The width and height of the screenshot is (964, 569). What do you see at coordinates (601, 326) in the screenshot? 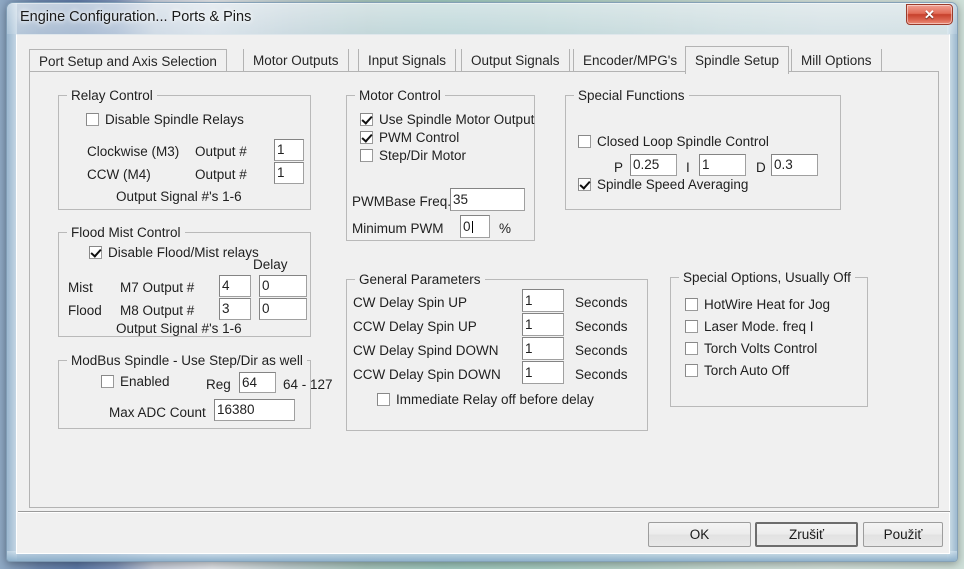
I see `label-unit-seconds-2: Seconds` at bounding box center [601, 326].